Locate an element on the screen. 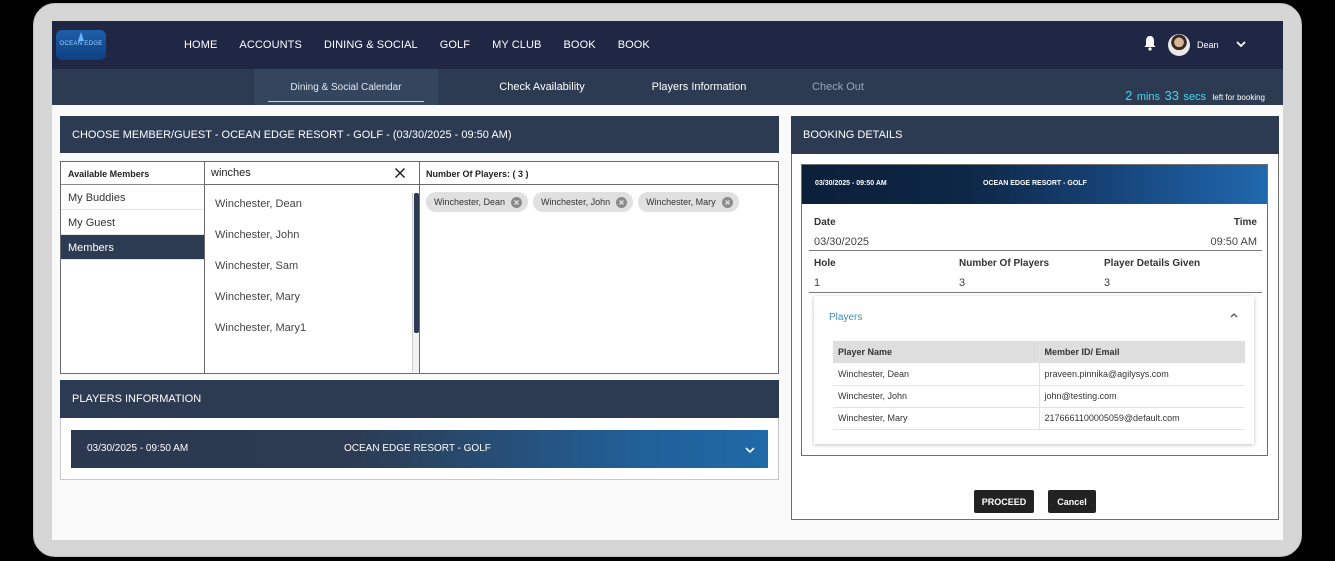 This screenshot has width=1335, height=561. timer-seconds-unit: secs is located at coordinates (1195, 97).